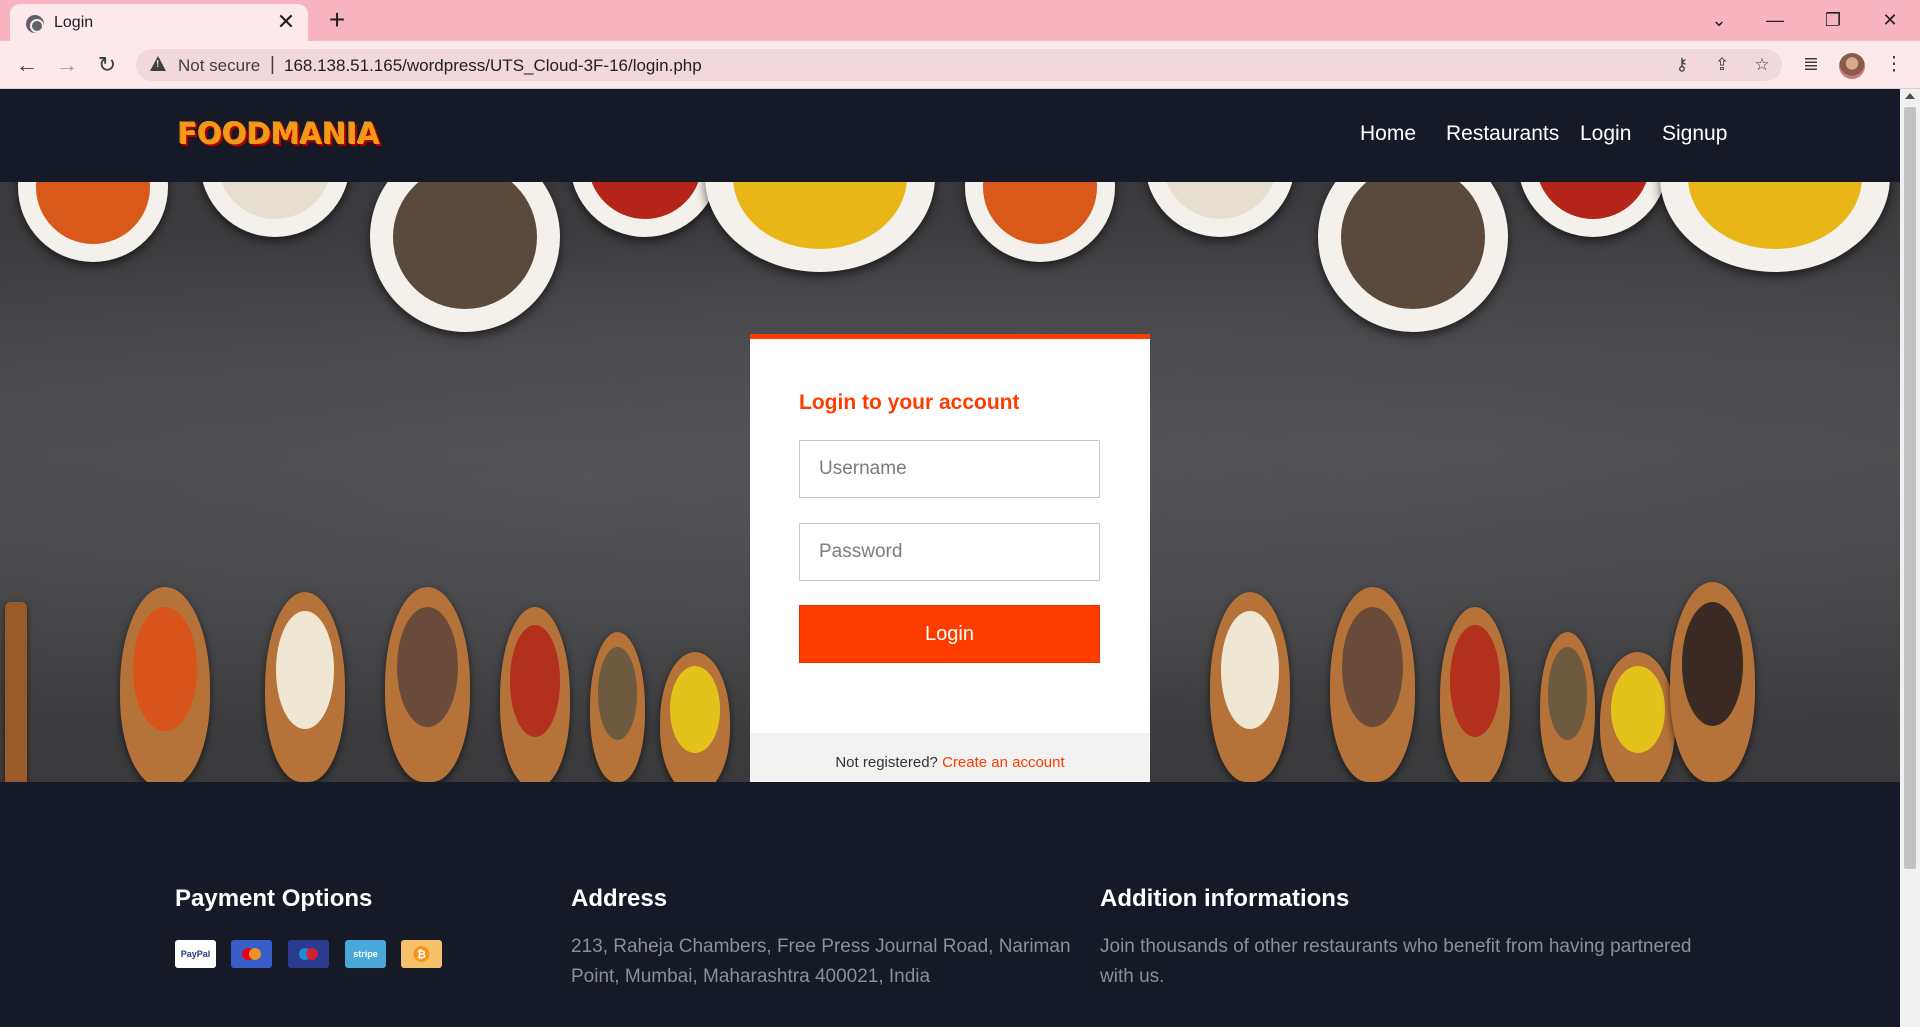 The image size is (1920, 1027). Describe the element at coordinates (286, 22) in the screenshot. I see `close-icon: ✕` at that location.